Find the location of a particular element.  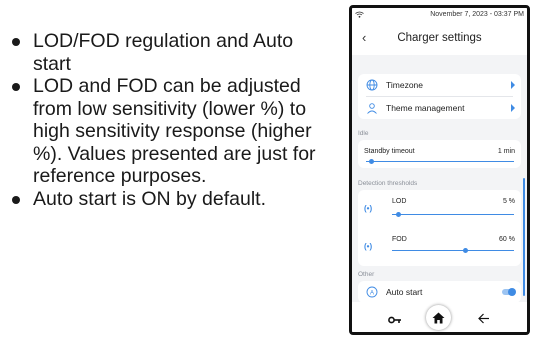

bottom-nav is located at coordinates (439, 317).